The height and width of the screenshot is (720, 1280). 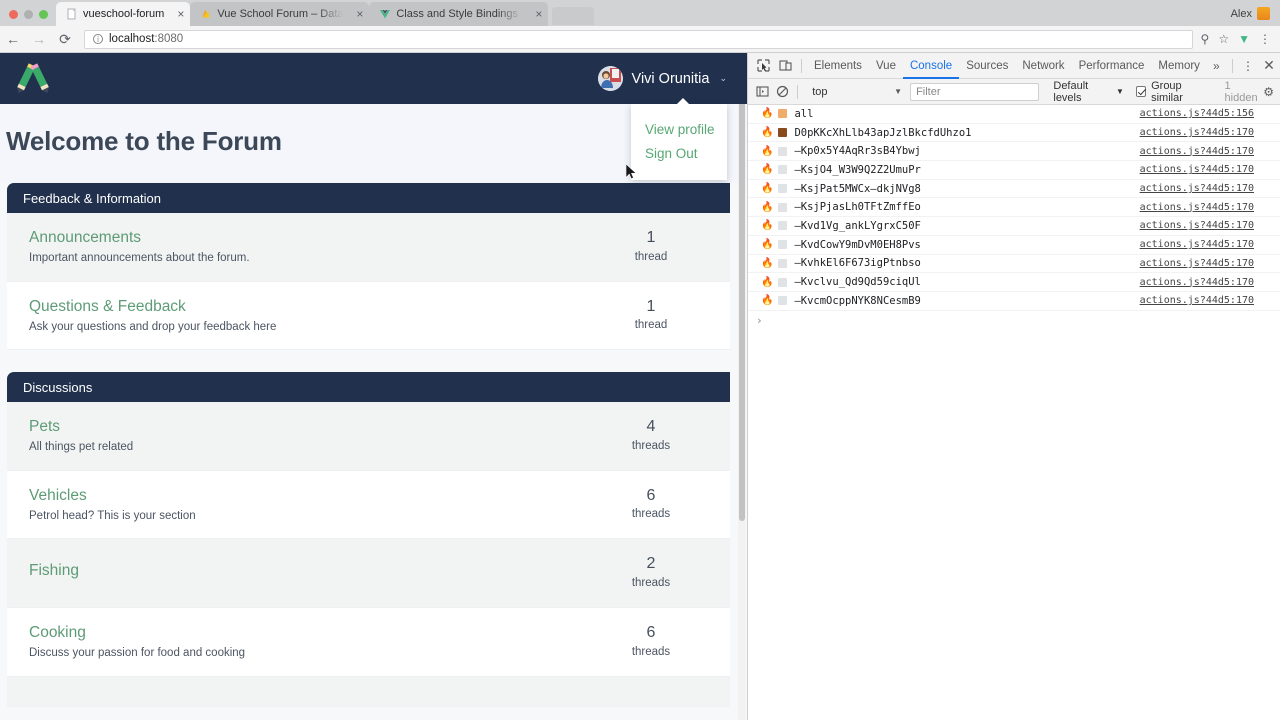 I want to click on console-log-row: 🔥 all actions.js?44d5:156, so click(x=1014, y=114).